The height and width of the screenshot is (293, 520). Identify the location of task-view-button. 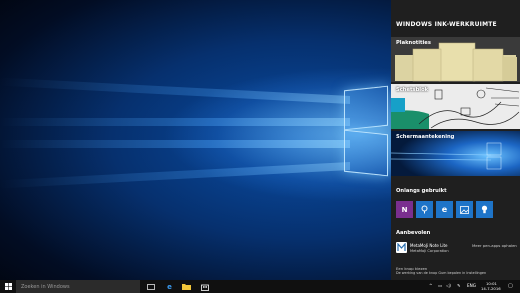
(150, 286).